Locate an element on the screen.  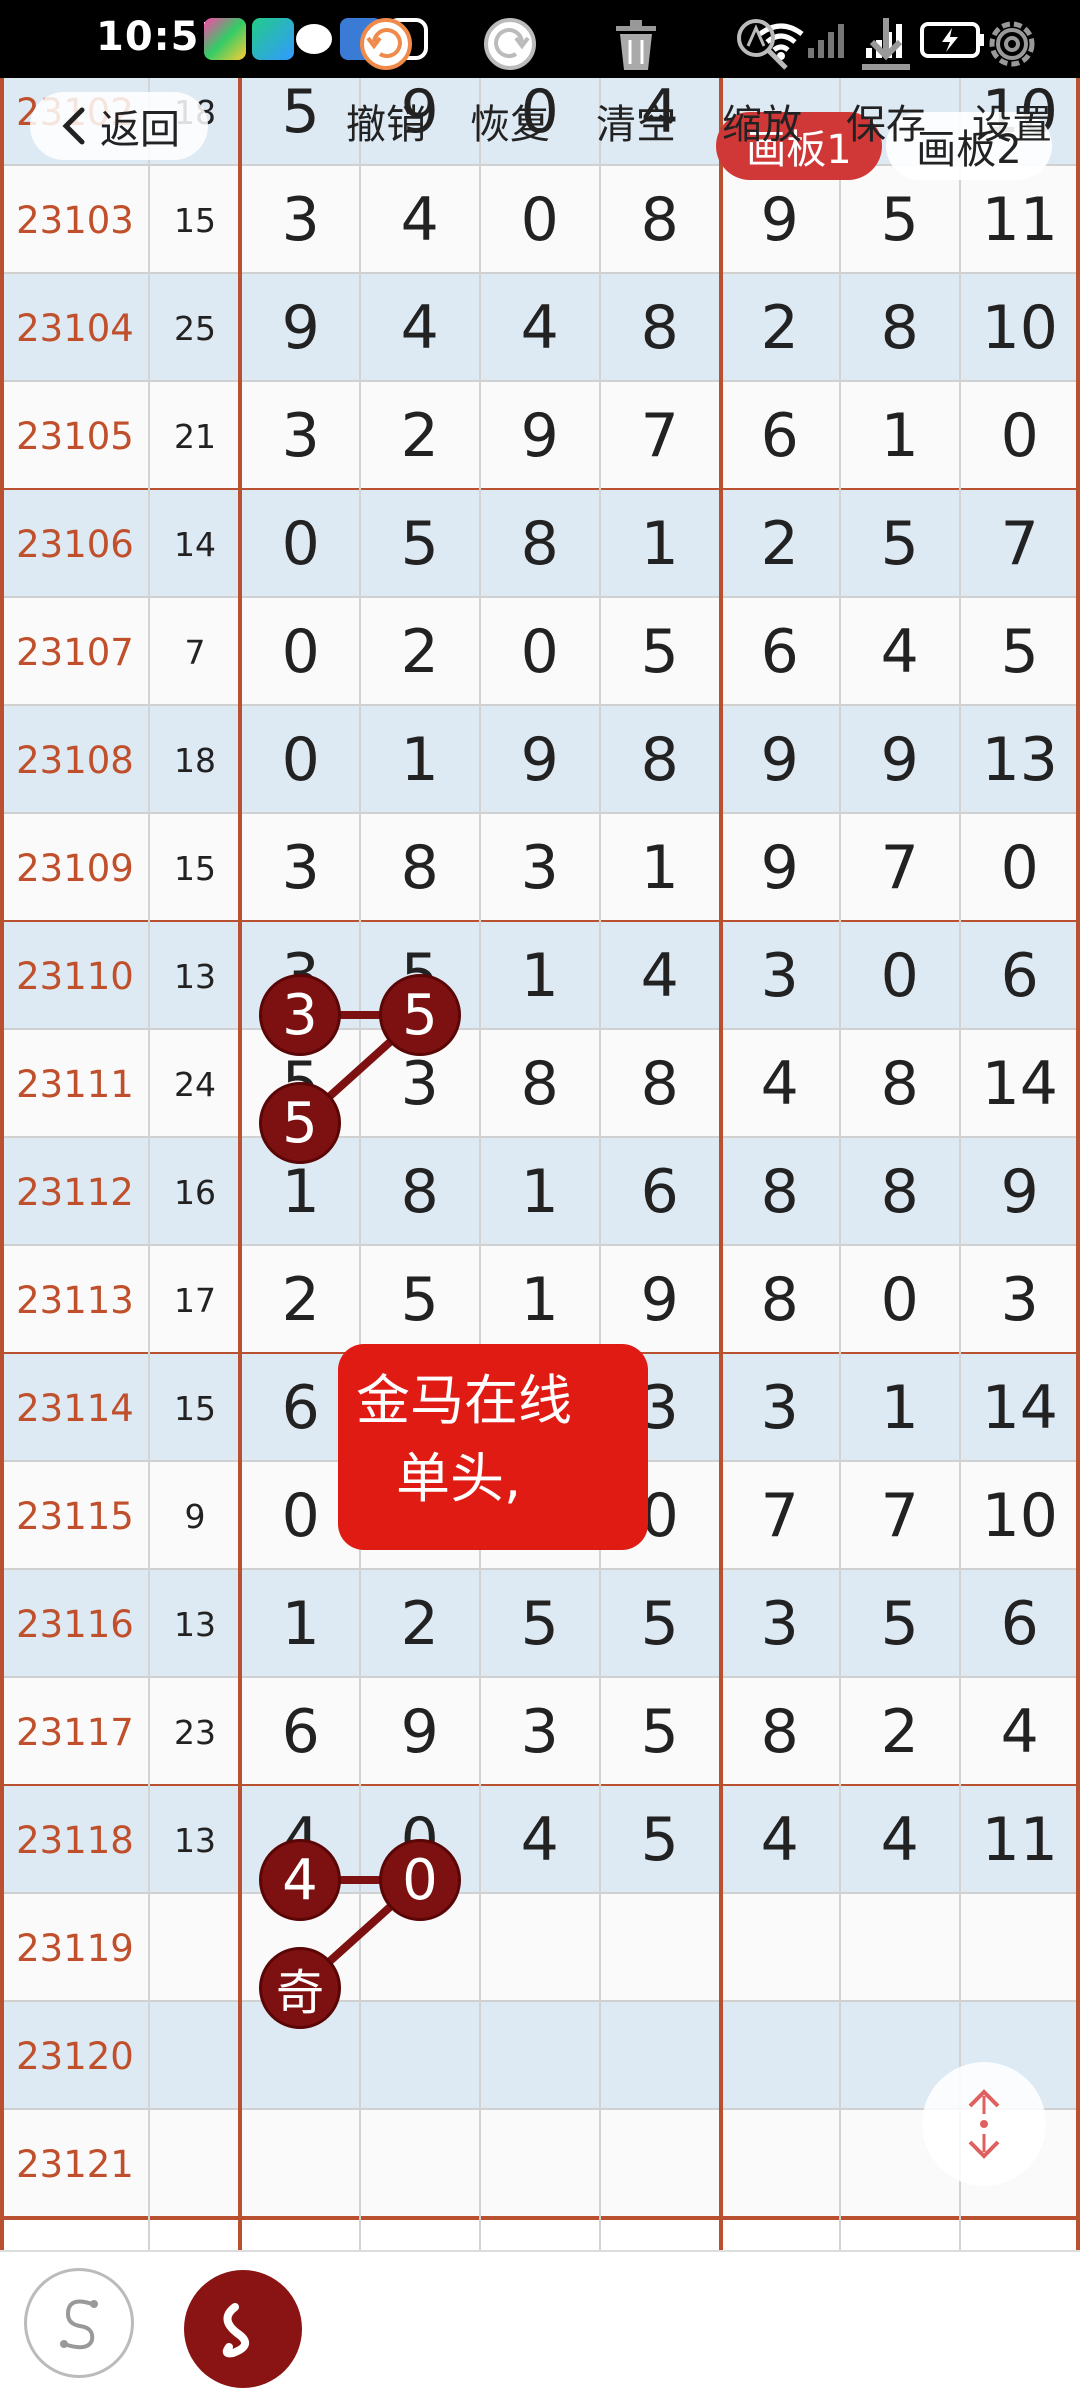
undo-icon is located at coordinates (386, 44).